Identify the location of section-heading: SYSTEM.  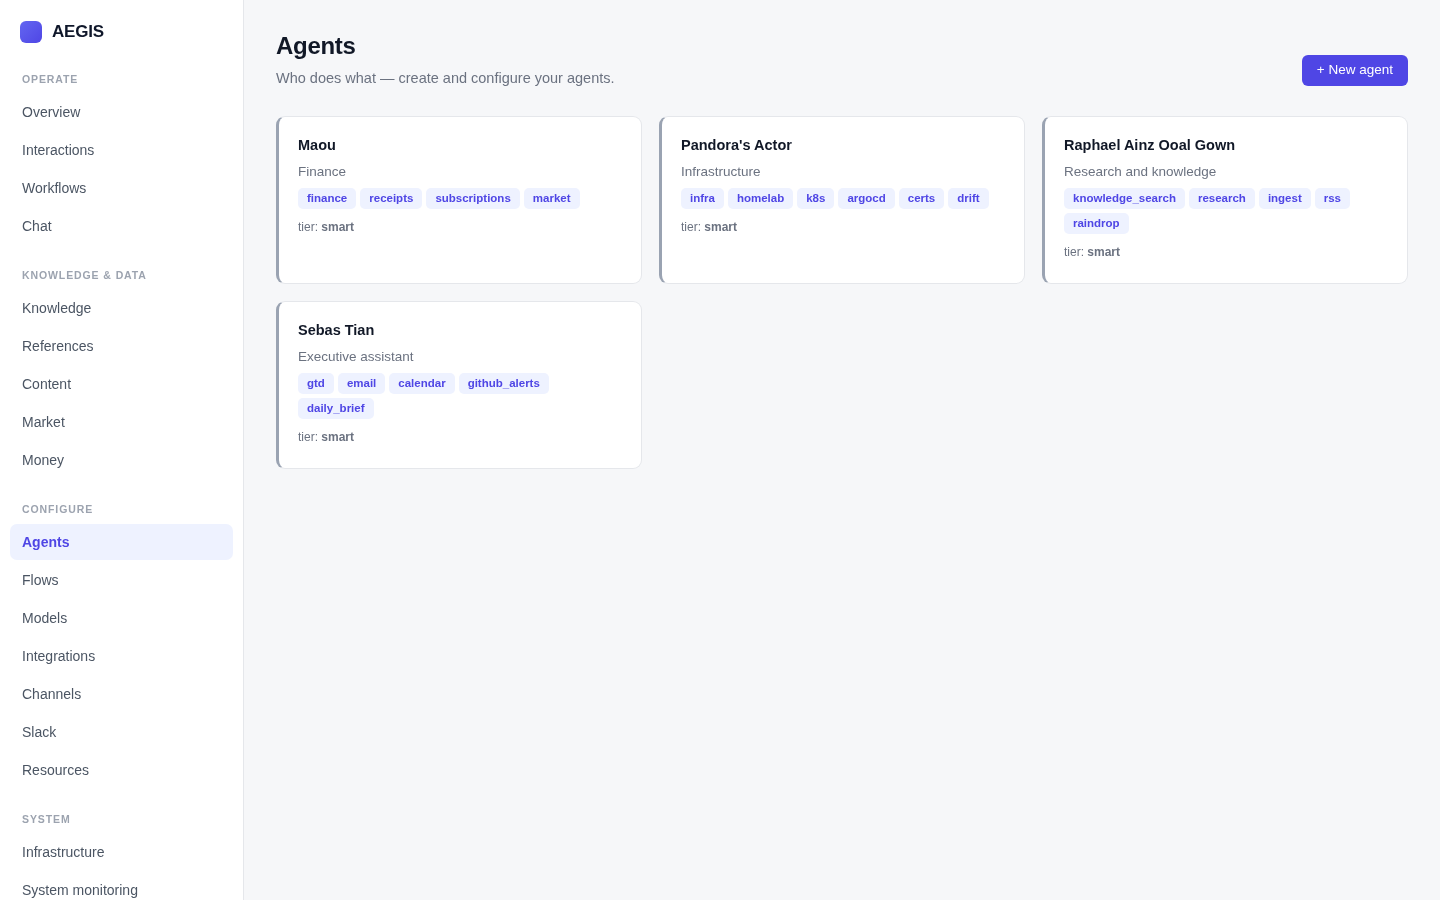
(46, 818).